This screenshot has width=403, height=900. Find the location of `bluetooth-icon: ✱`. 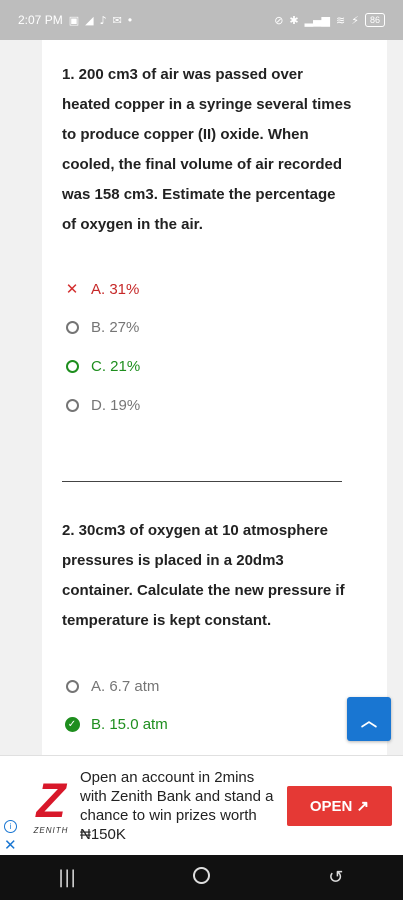

bluetooth-icon: ✱ is located at coordinates (294, 20).